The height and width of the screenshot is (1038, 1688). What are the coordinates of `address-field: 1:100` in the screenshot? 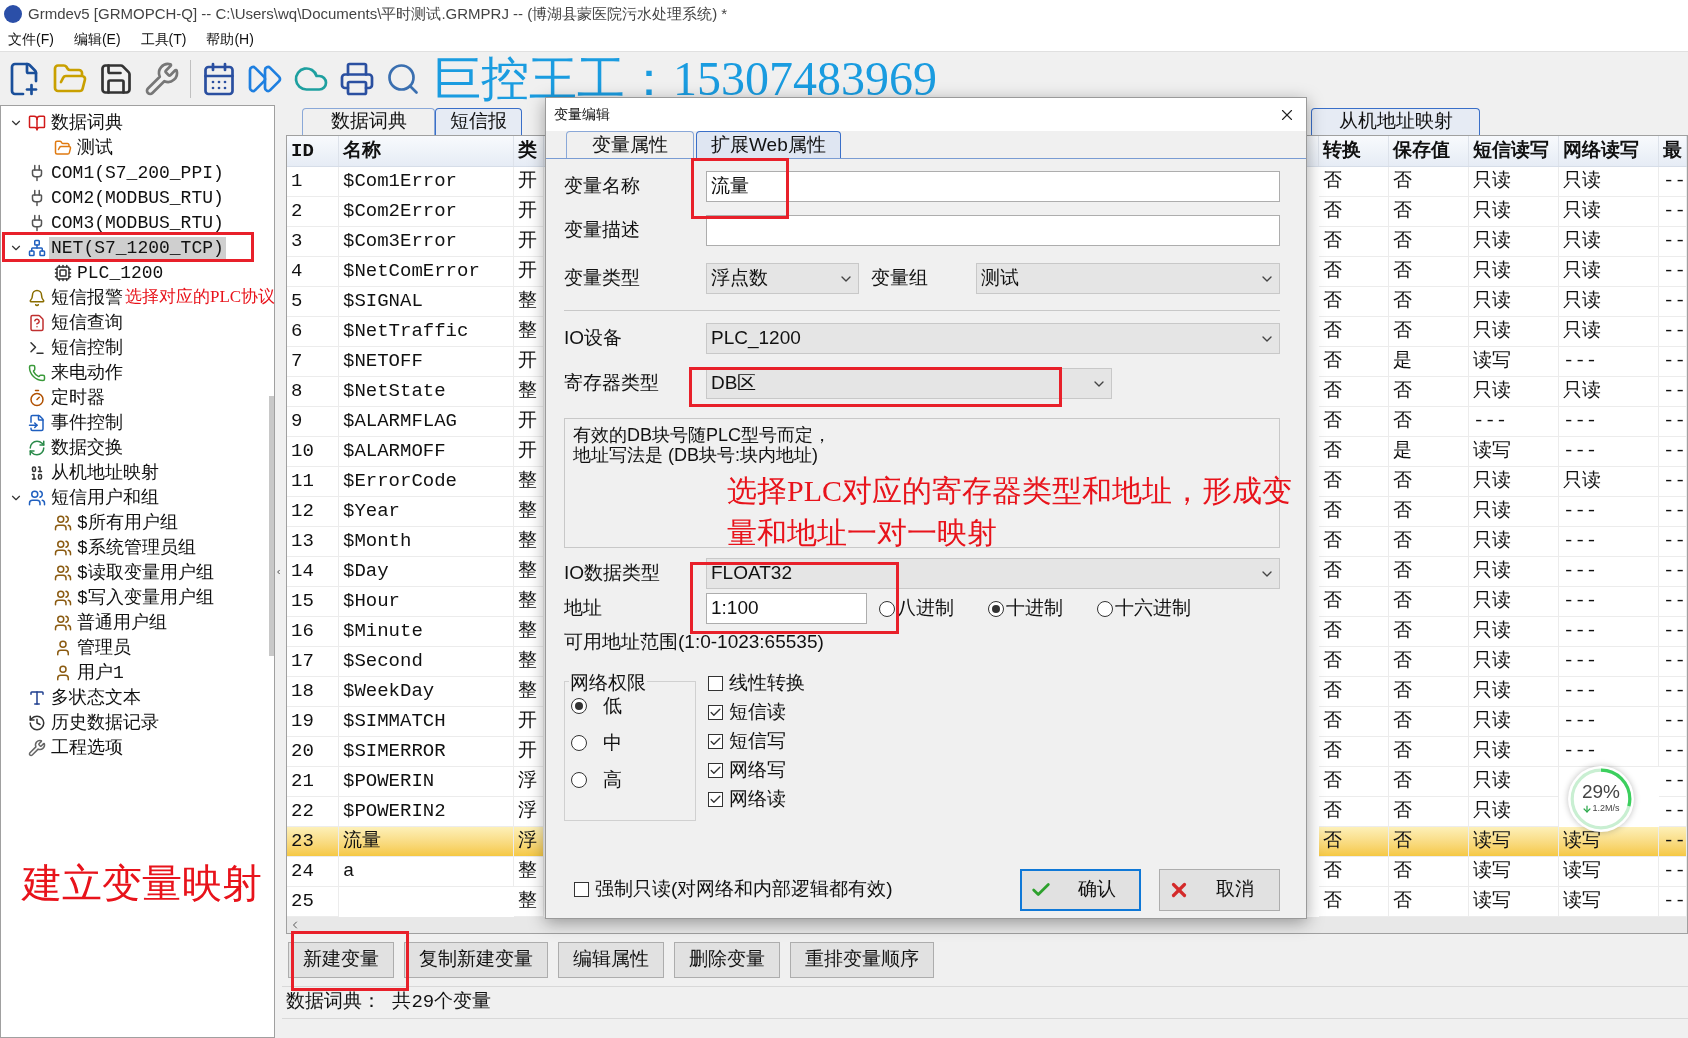 It's located at (786, 608).